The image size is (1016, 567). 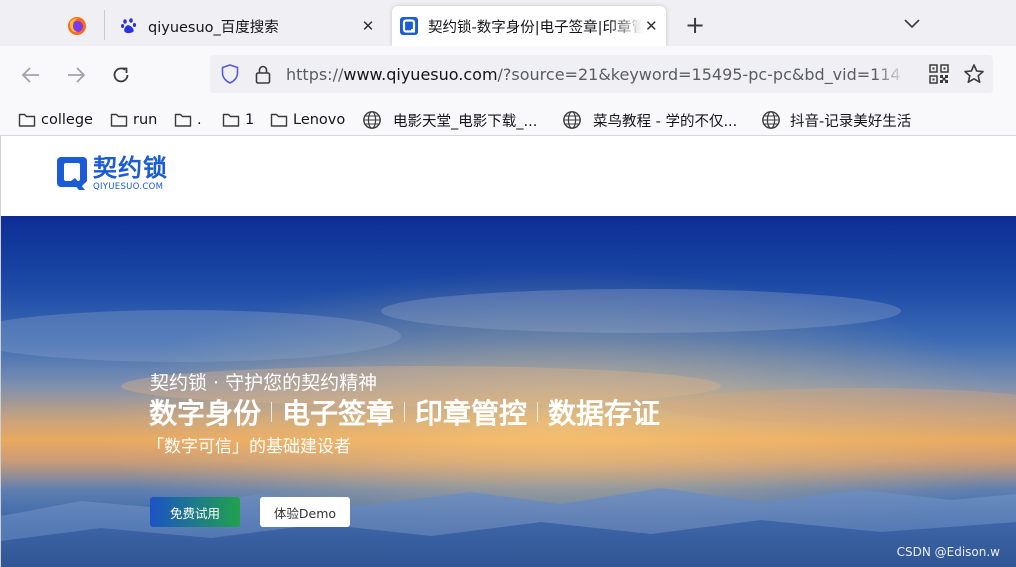 What do you see at coordinates (604, 413) in the screenshot?
I see `hero-title-part: 数据存证` at bounding box center [604, 413].